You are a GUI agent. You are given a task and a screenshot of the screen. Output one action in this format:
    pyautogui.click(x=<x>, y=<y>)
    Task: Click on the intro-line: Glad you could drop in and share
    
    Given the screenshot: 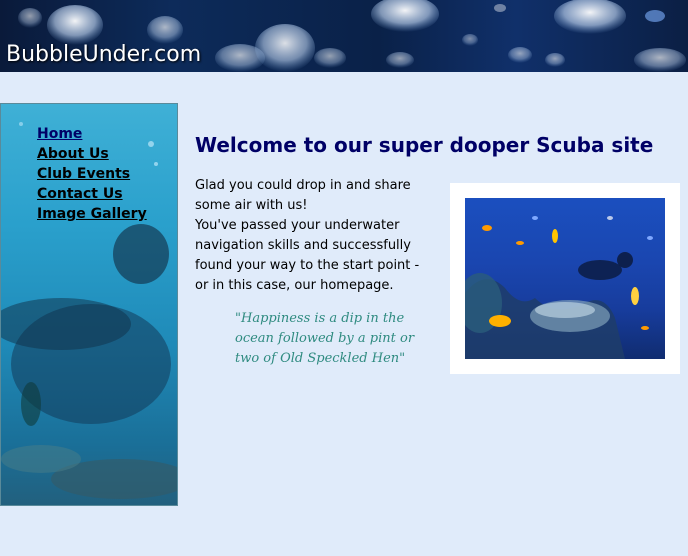 What is the action you would take?
    pyautogui.click(x=303, y=185)
    